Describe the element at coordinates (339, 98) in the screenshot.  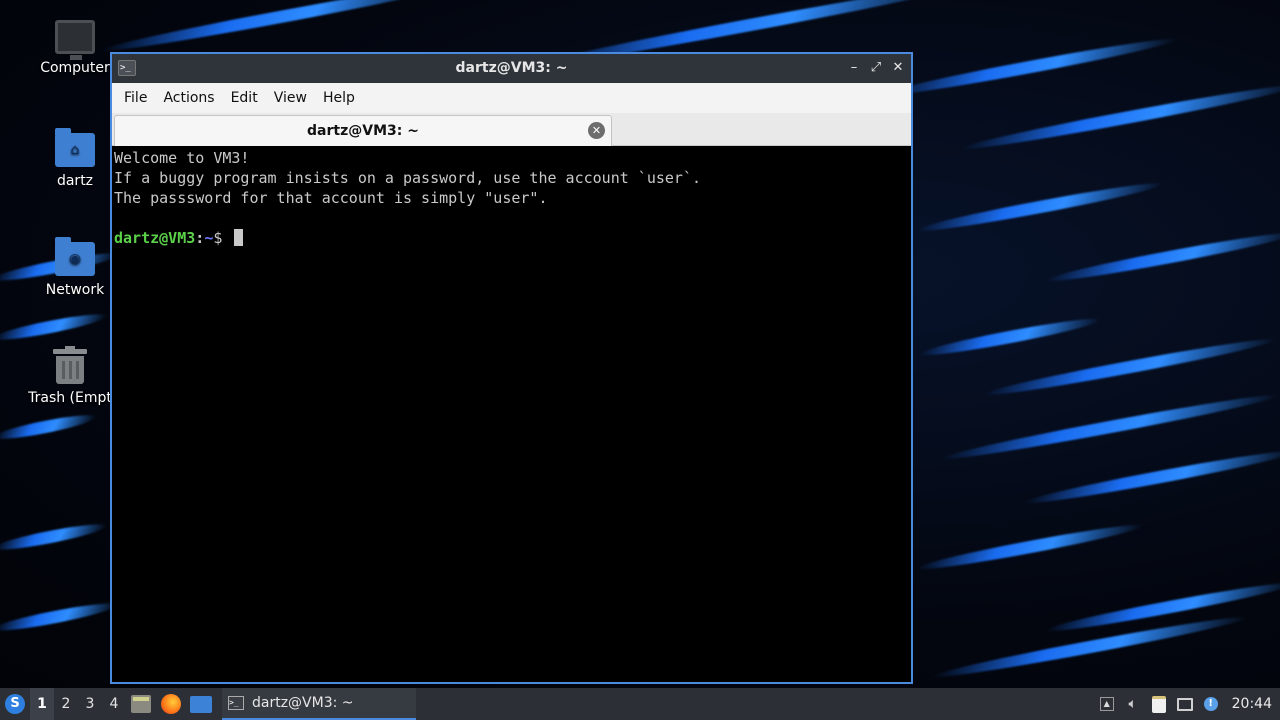
I see `menu-help: Help` at that location.